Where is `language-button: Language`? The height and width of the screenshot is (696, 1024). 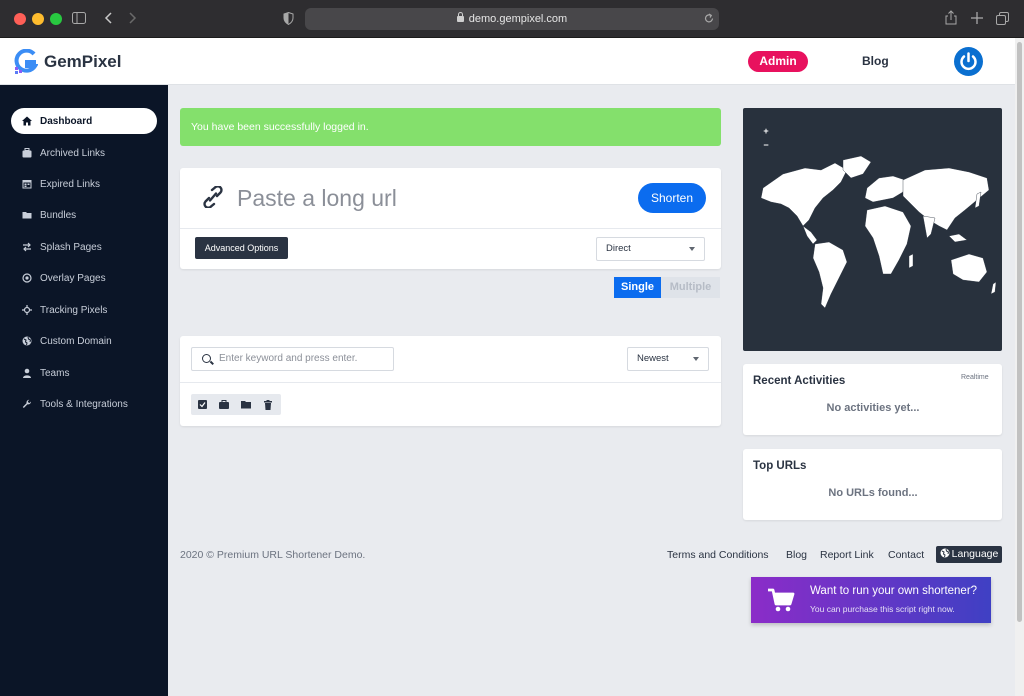
language-button: Language is located at coordinates (969, 554).